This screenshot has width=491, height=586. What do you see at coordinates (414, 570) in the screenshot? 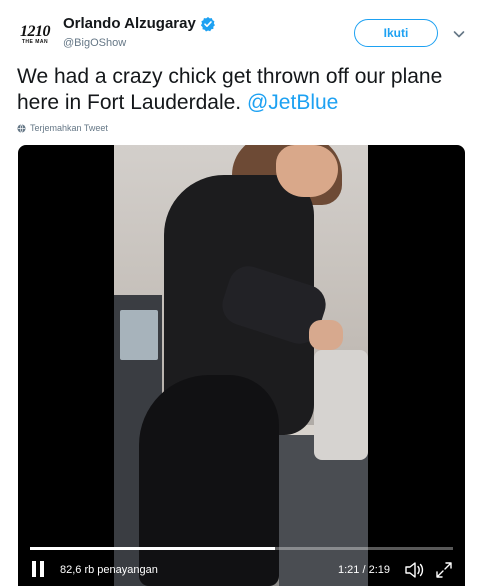
I see `volume-icon` at bounding box center [414, 570].